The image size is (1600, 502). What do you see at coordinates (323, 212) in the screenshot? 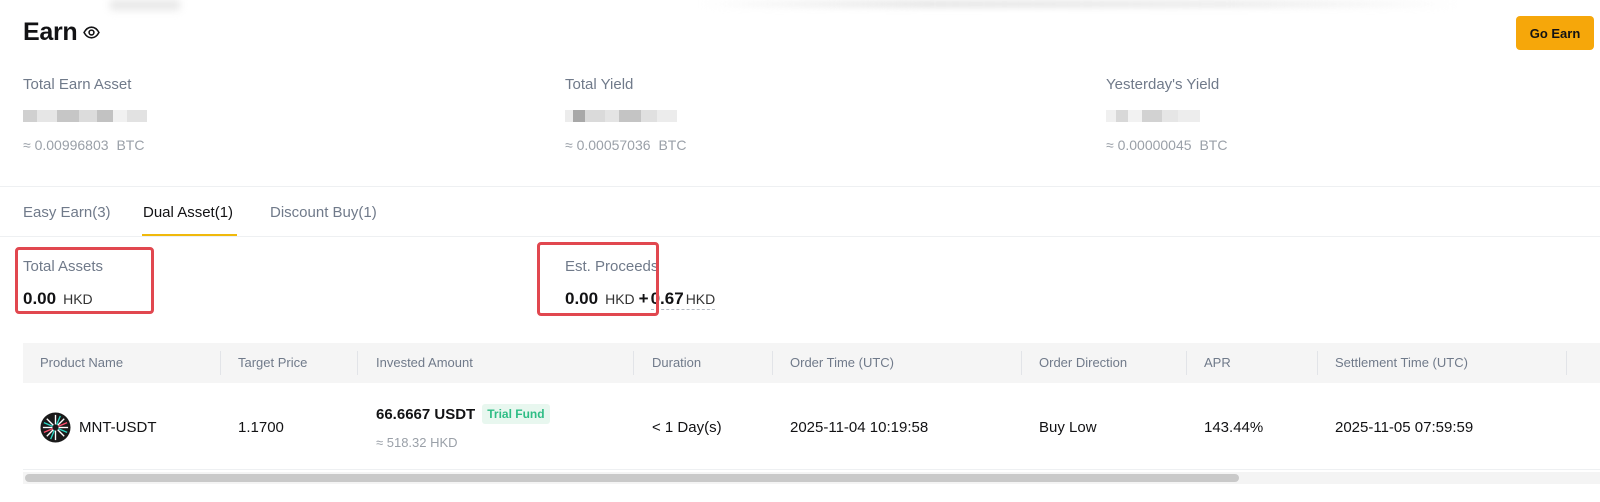
I see `tab-discount-buy: Discount Buy(1)` at bounding box center [323, 212].